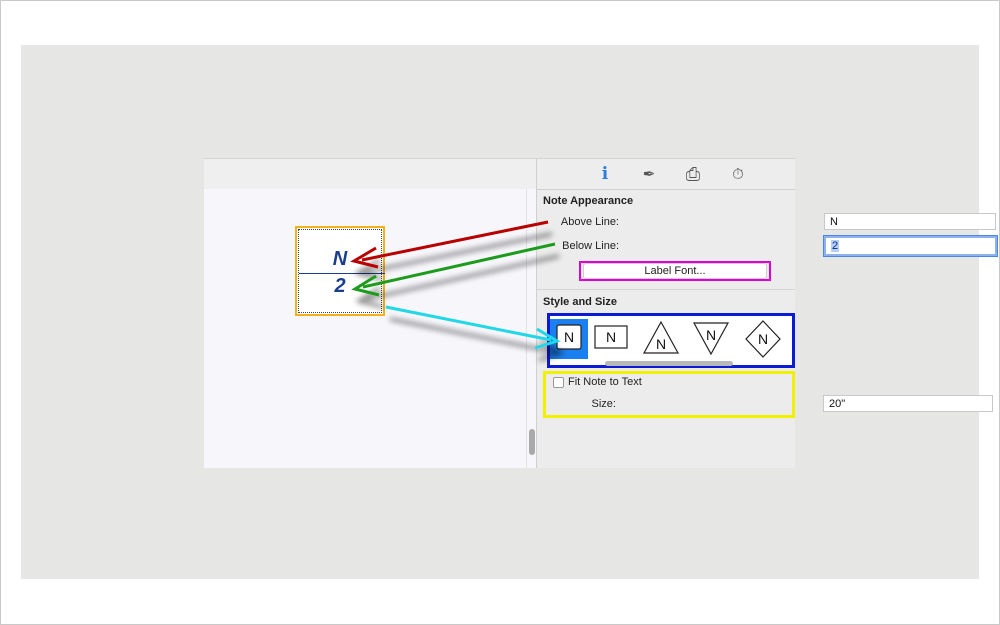 The width and height of the screenshot is (1000, 625). I want to click on note-appearance-title: Note Appearance, so click(588, 201).